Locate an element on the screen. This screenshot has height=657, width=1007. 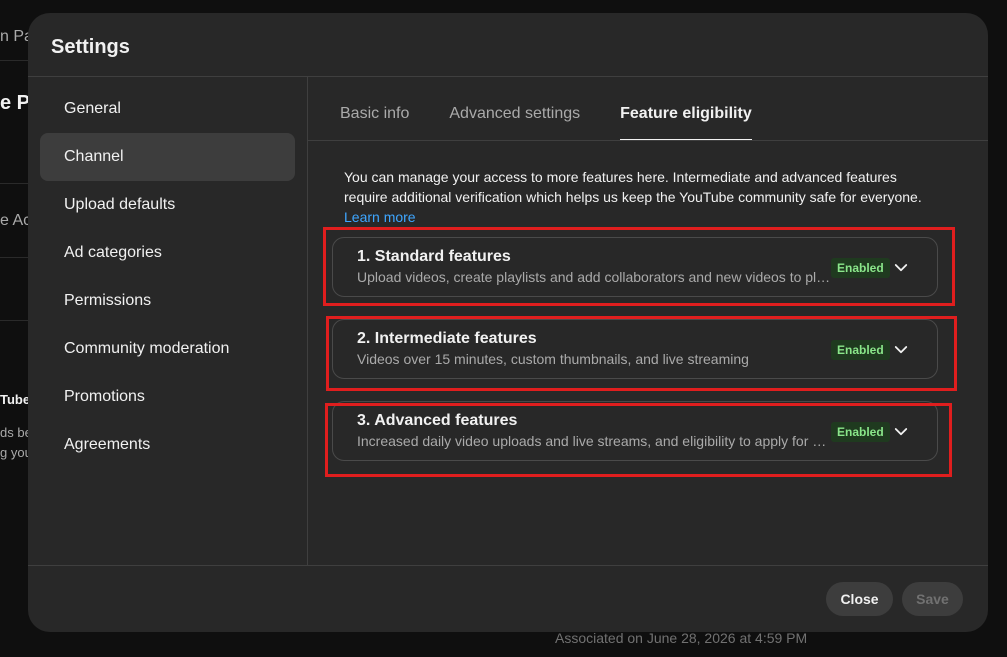
learn-more-link: Learn more is located at coordinates (644, 217).